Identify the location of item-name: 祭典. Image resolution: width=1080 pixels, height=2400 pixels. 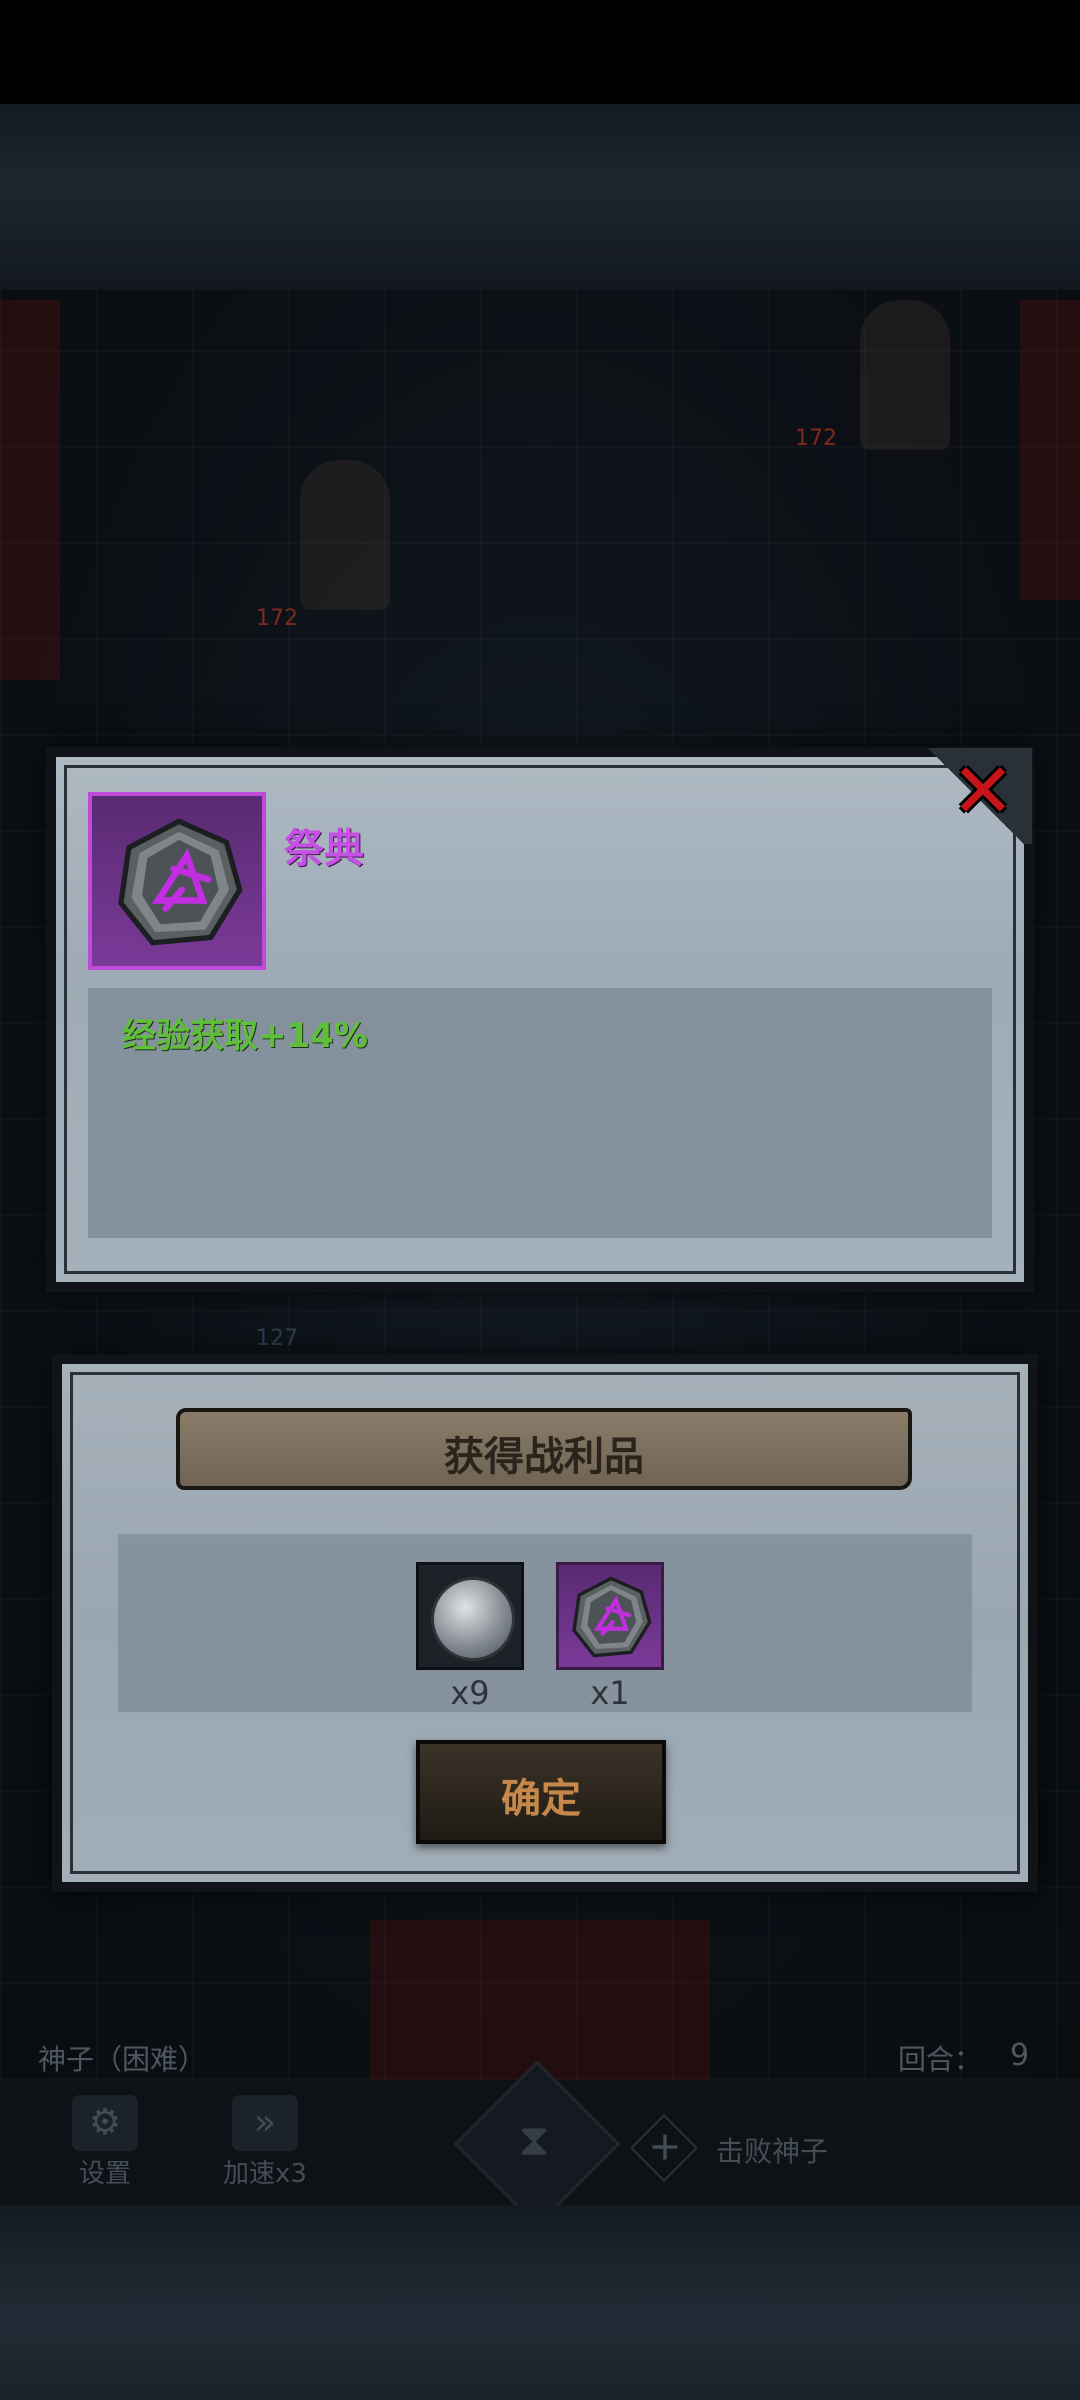
(324, 849).